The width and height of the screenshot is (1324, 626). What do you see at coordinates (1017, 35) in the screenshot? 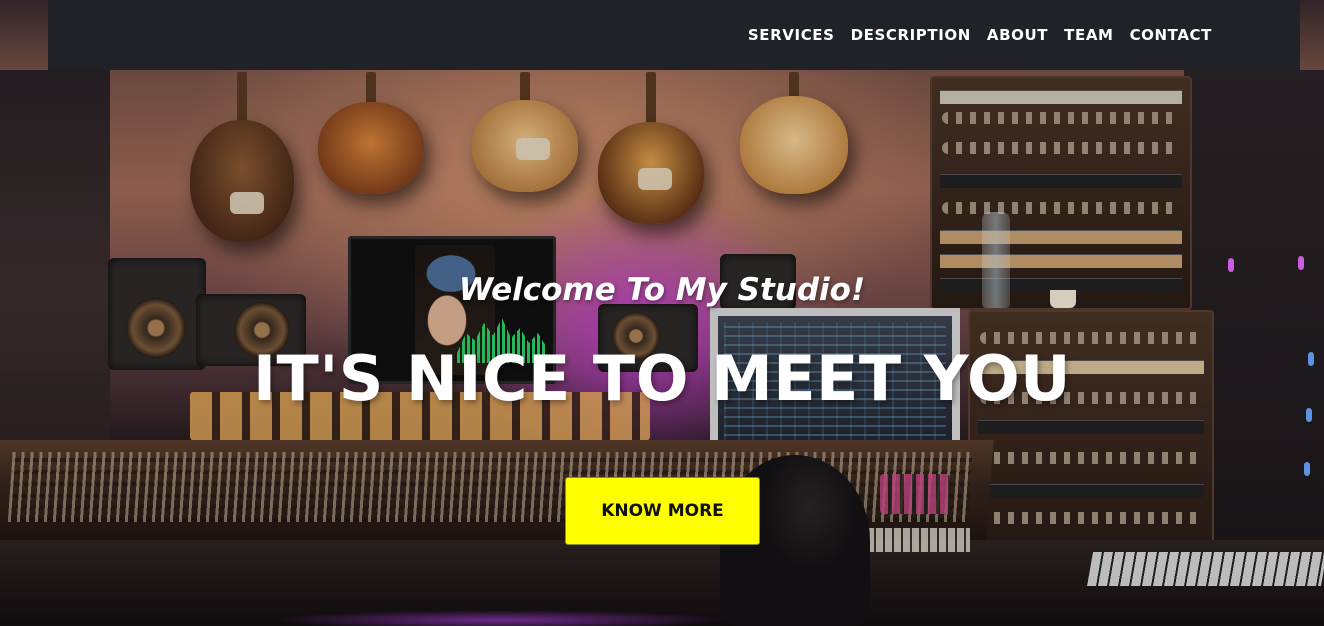
I see `nav-link-about: ABOUT` at bounding box center [1017, 35].